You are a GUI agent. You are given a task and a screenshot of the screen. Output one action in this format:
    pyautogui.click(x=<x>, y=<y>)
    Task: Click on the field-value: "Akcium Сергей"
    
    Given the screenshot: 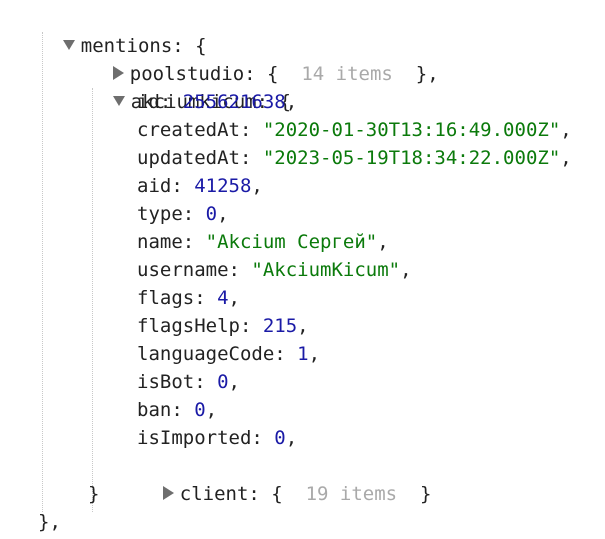 What is the action you would take?
    pyautogui.click(x=291, y=242)
    